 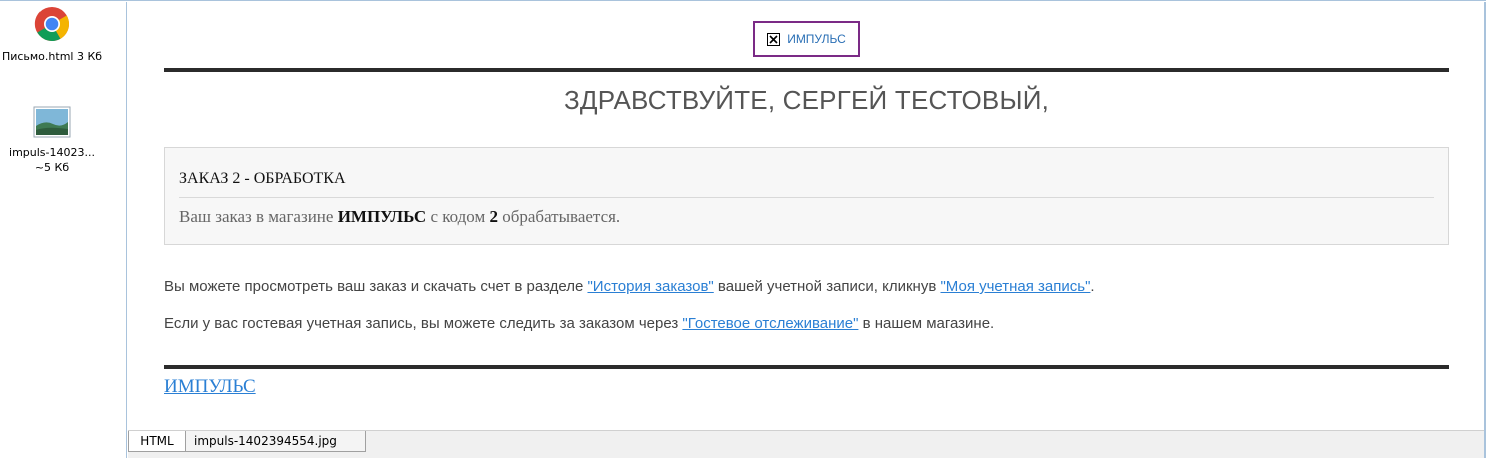 What do you see at coordinates (262, 178) in the screenshot?
I see `order-title: ЗАКАЗ 2 - ОБРАБОТКА` at bounding box center [262, 178].